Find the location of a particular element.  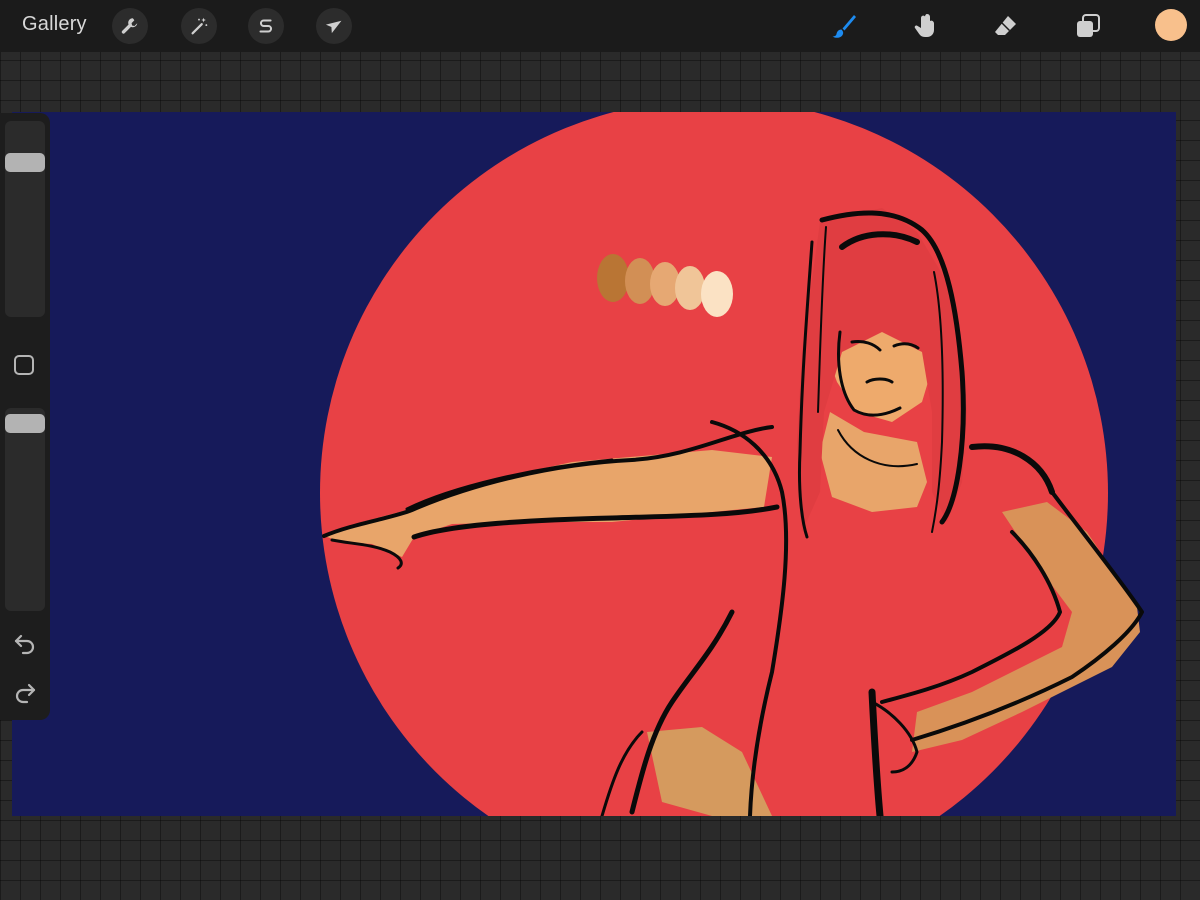

brush-icon is located at coordinates (844, 26).